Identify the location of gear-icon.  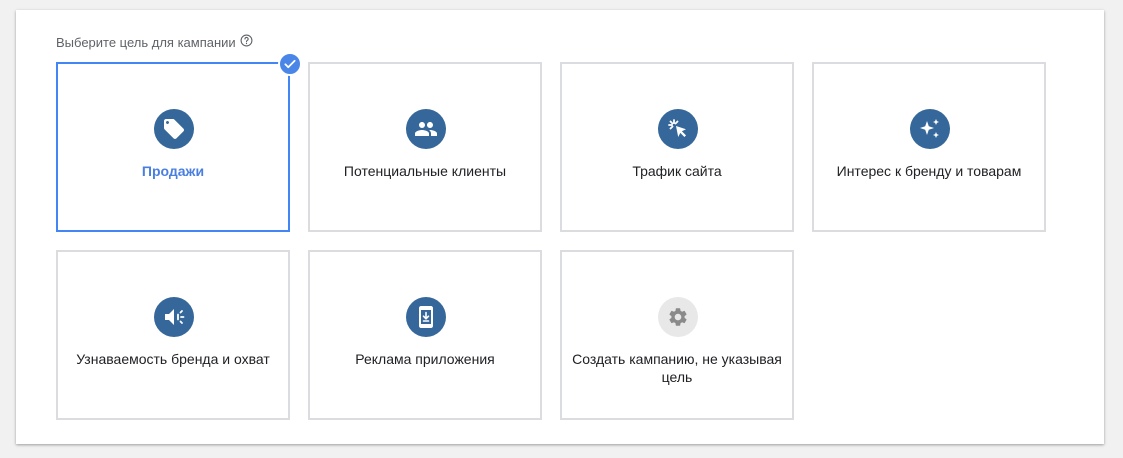
(678, 317).